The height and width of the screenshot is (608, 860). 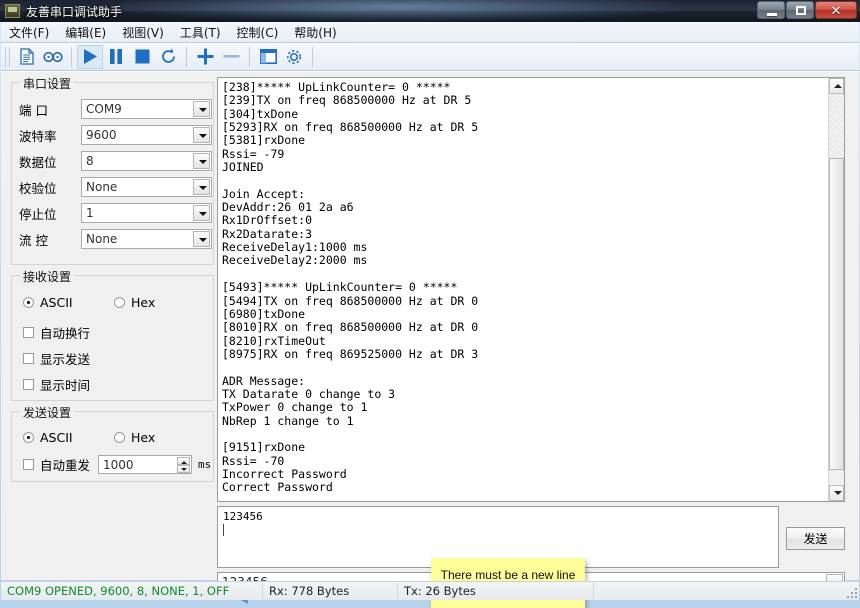 What do you see at coordinates (29, 32) in the screenshot?
I see `menu-item-file: 文件(F)` at bounding box center [29, 32].